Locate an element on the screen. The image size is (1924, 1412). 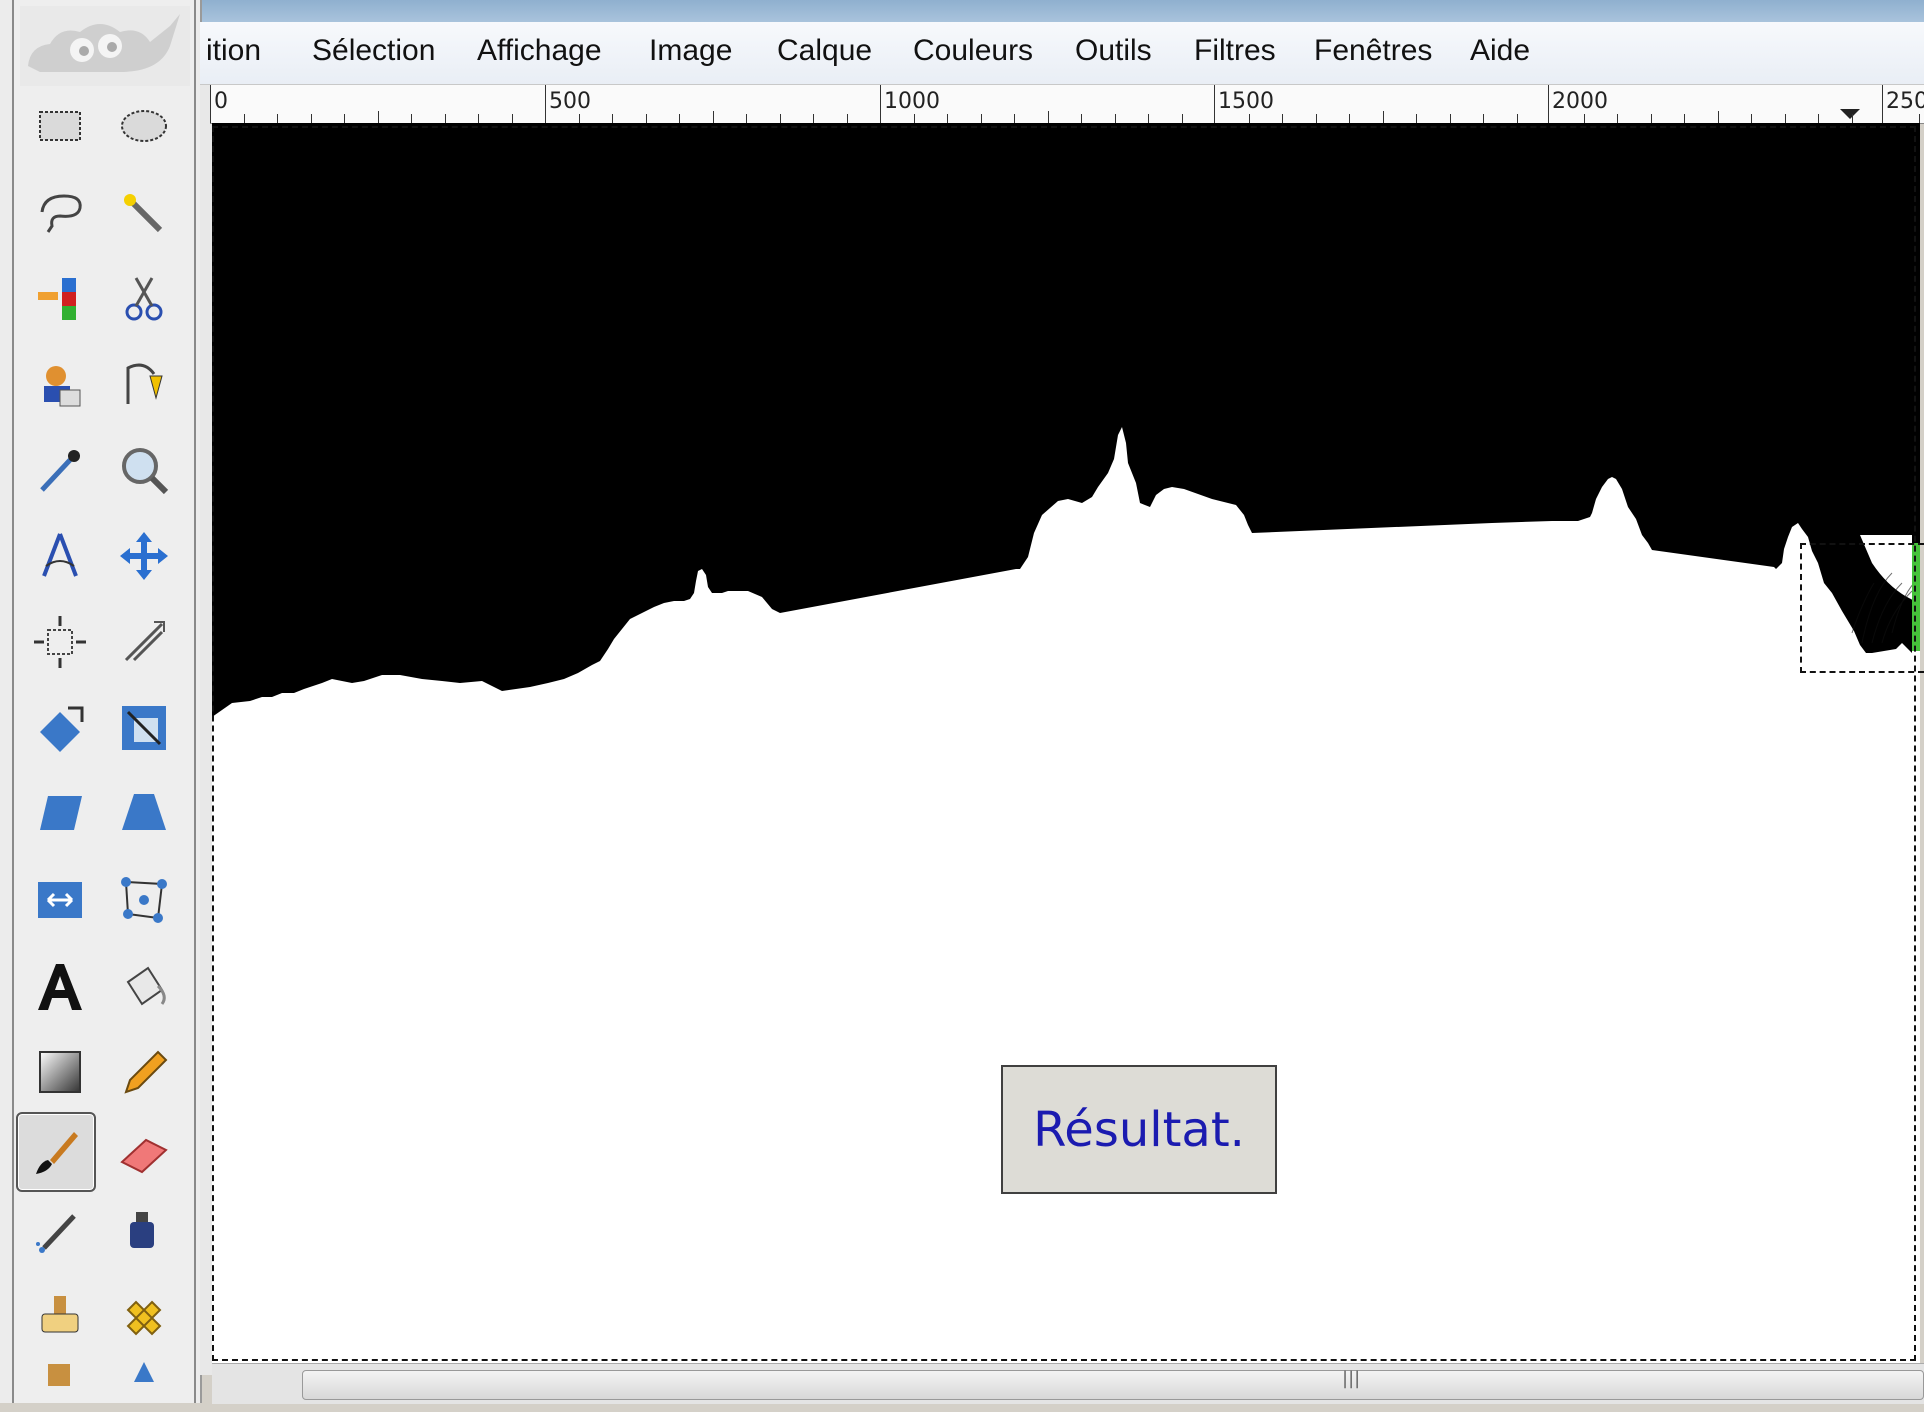
bucket-fill-tool is located at coordinates (144, 986).